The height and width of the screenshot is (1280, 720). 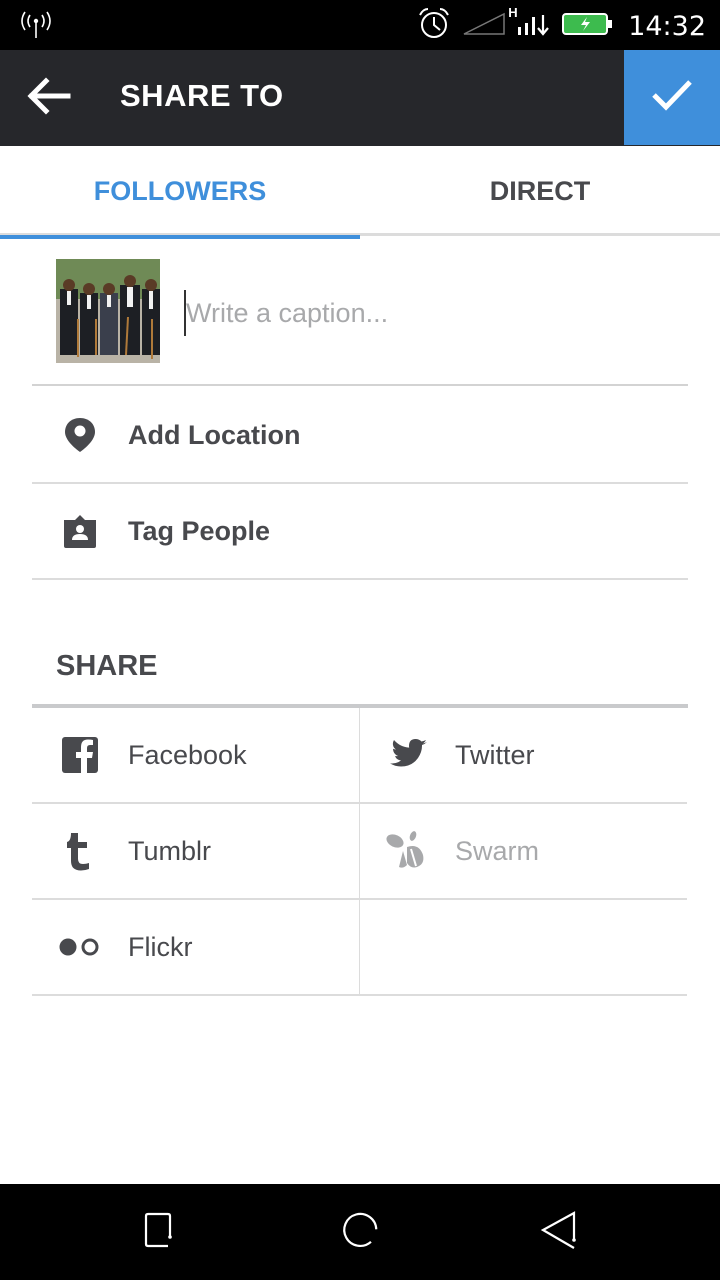 What do you see at coordinates (199, 530) in the screenshot?
I see `tag-people-label: Tag People` at bounding box center [199, 530].